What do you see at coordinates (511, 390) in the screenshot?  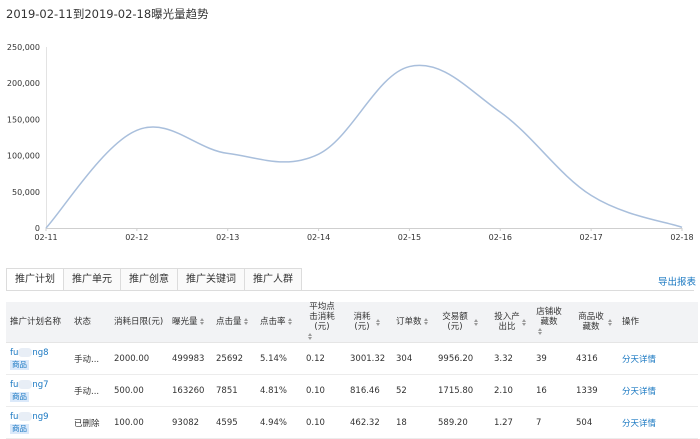 I see `cell-roi: 2.10` at bounding box center [511, 390].